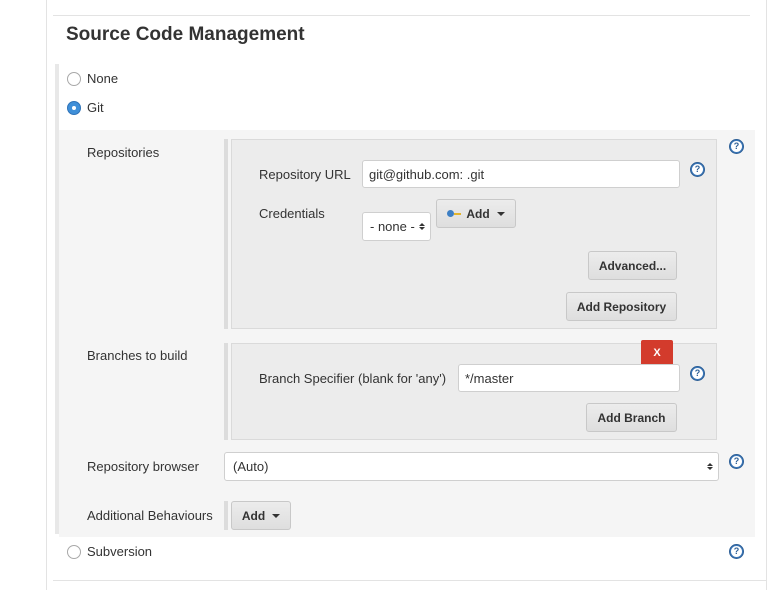 The width and height of the screenshot is (782, 590). What do you see at coordinates (46, 295) in the screenshot?
I see `page-left-border` at bounding box center [46, 295].